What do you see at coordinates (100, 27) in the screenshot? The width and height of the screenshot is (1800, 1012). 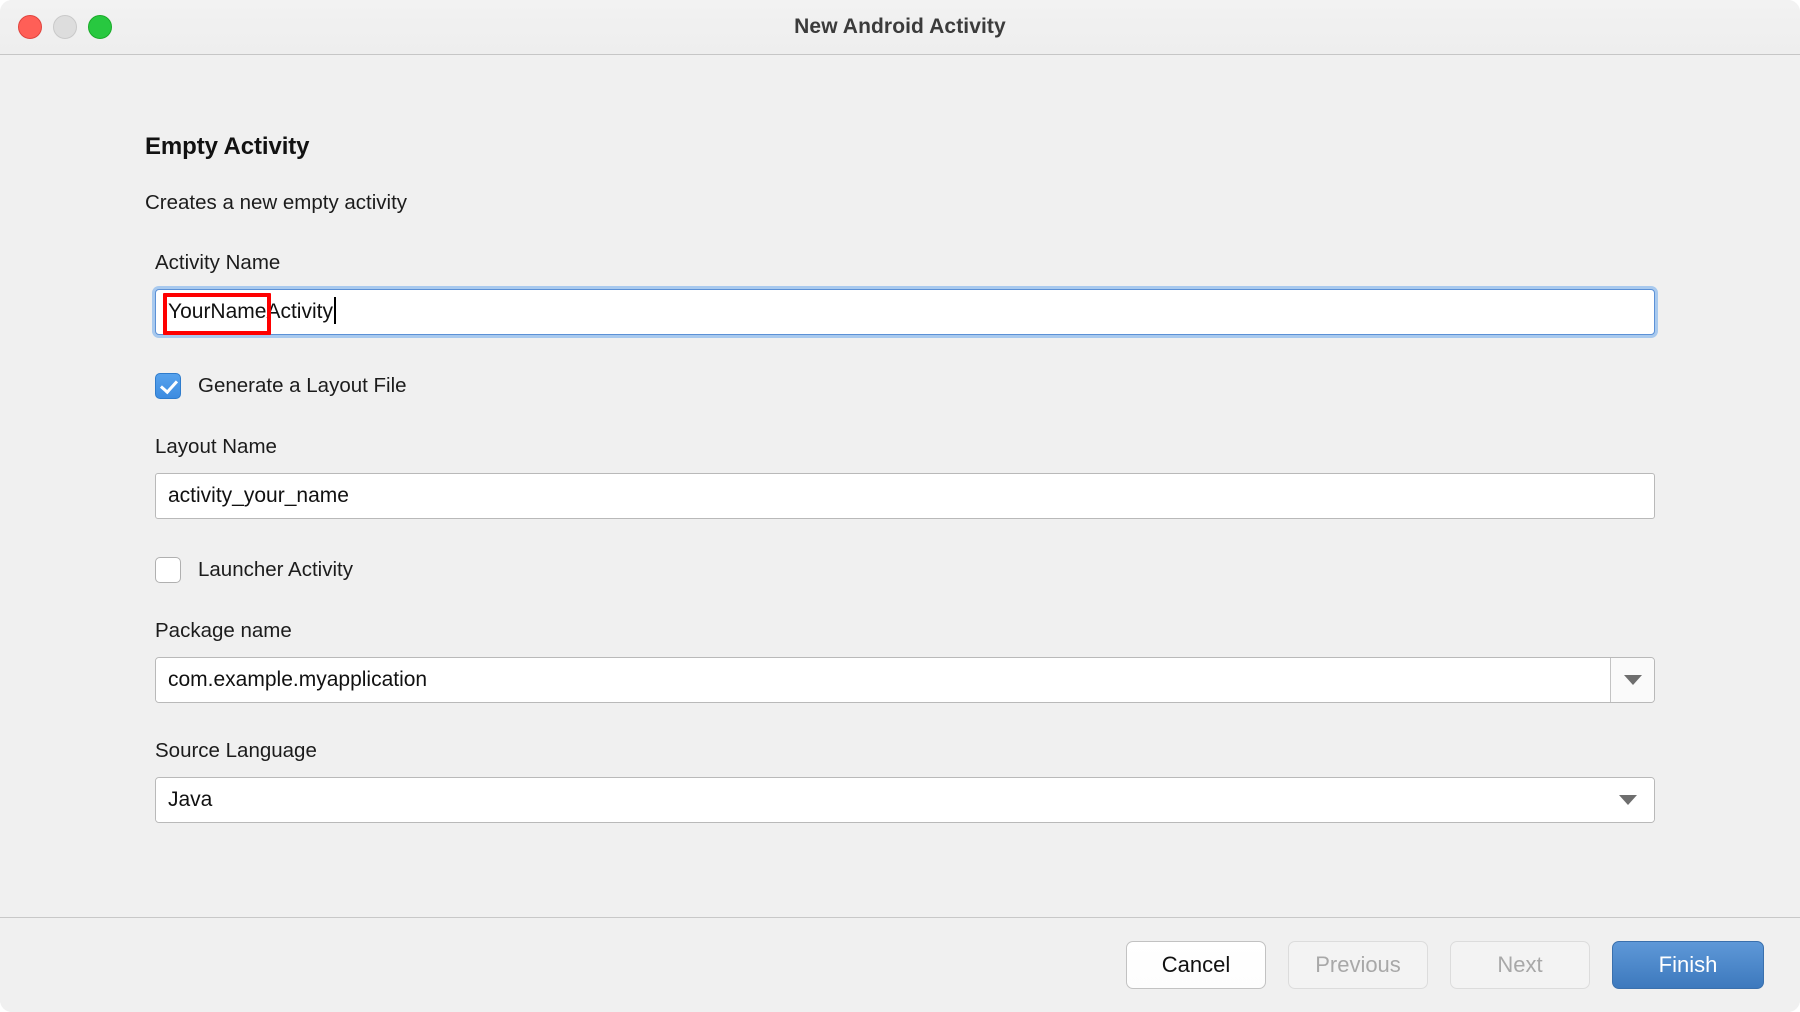 I see `zoom-window-button` at bounding box center [100, 27].